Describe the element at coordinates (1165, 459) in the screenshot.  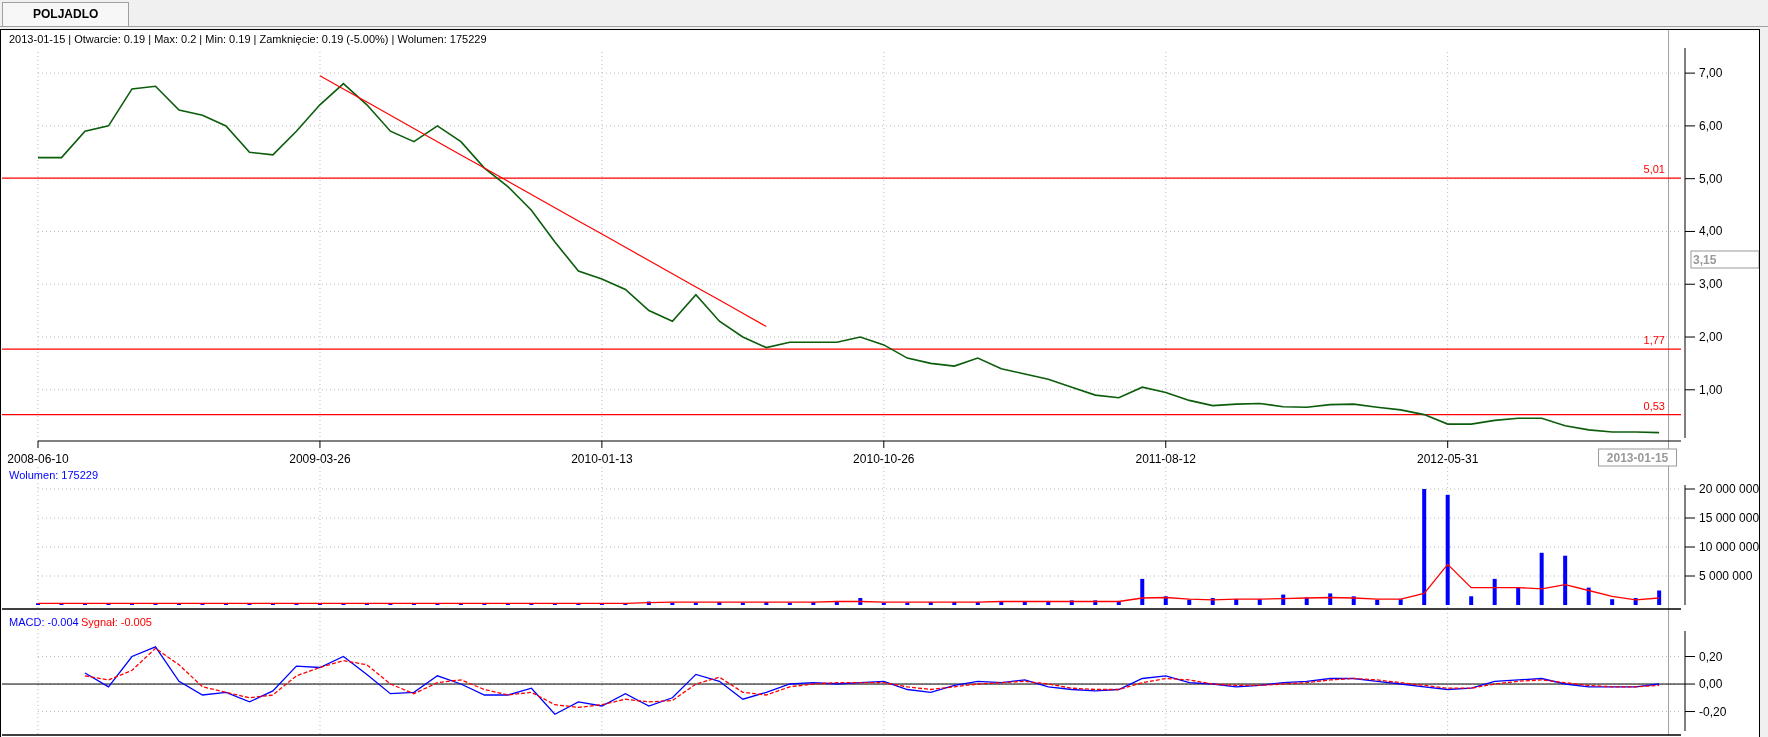
I see `date-label: 2011-08-12` at that location.